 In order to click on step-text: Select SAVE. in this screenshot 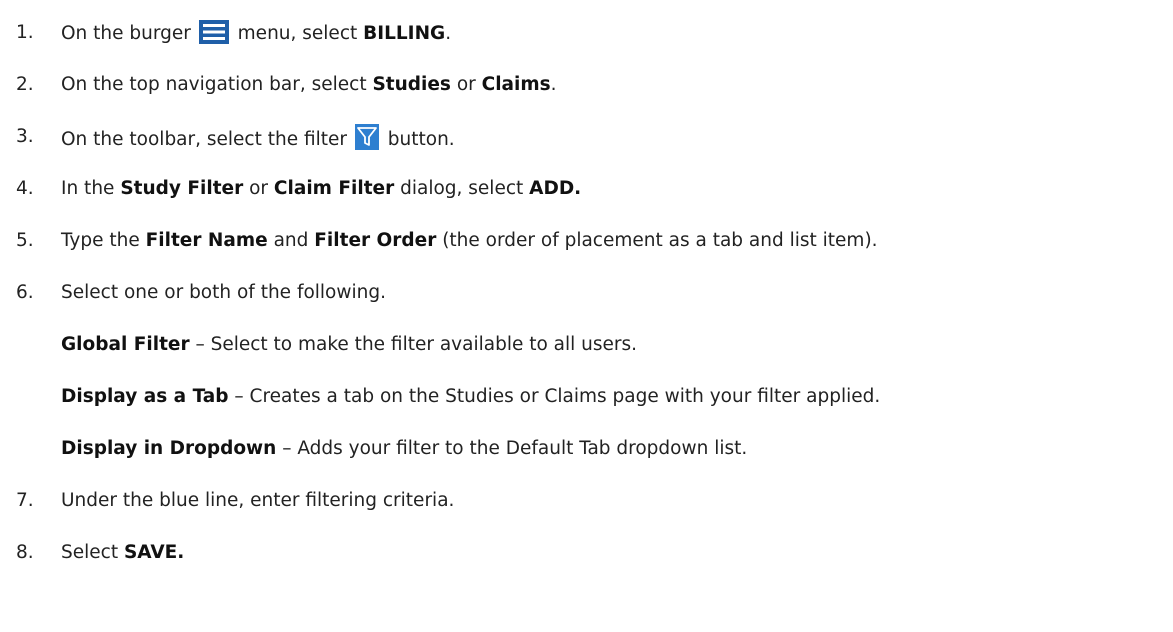, I will do `click(123, 552)`.